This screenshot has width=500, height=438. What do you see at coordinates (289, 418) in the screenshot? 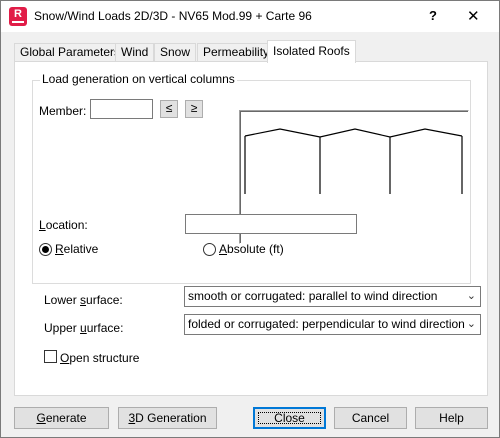
I see `close-button: Close` at bounding box center [289, 418].